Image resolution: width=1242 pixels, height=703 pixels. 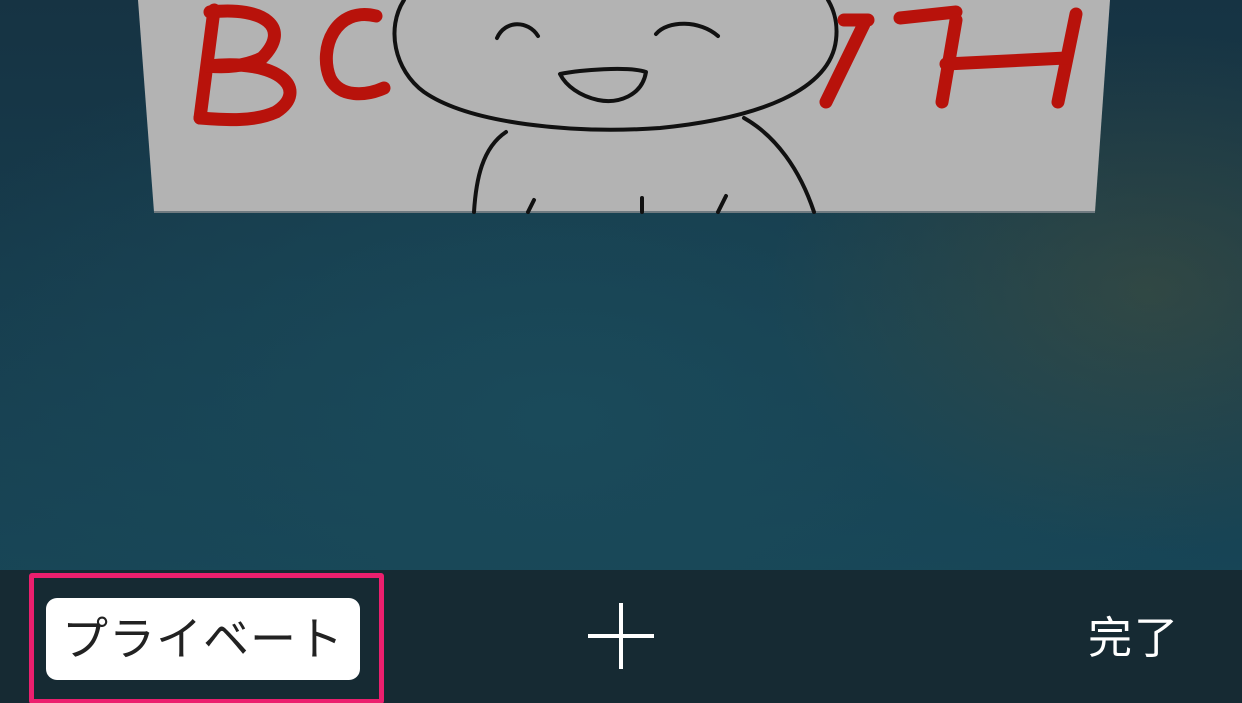 I want to click on private-mode-label: プライベート, so click(x=203, y=639).